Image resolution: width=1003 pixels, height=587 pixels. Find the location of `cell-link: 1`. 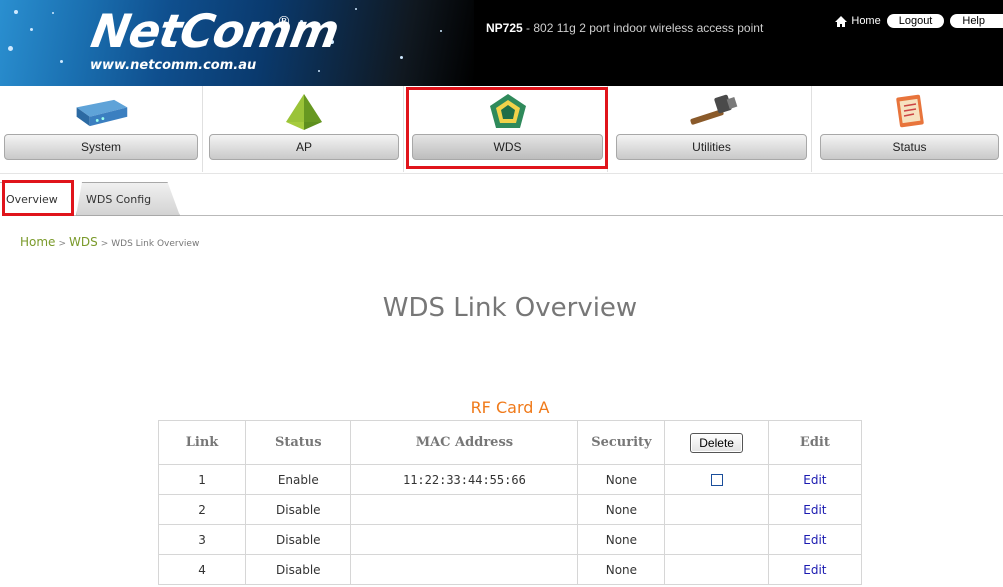

cell-link: 1 is located at coordinates (202, 479).